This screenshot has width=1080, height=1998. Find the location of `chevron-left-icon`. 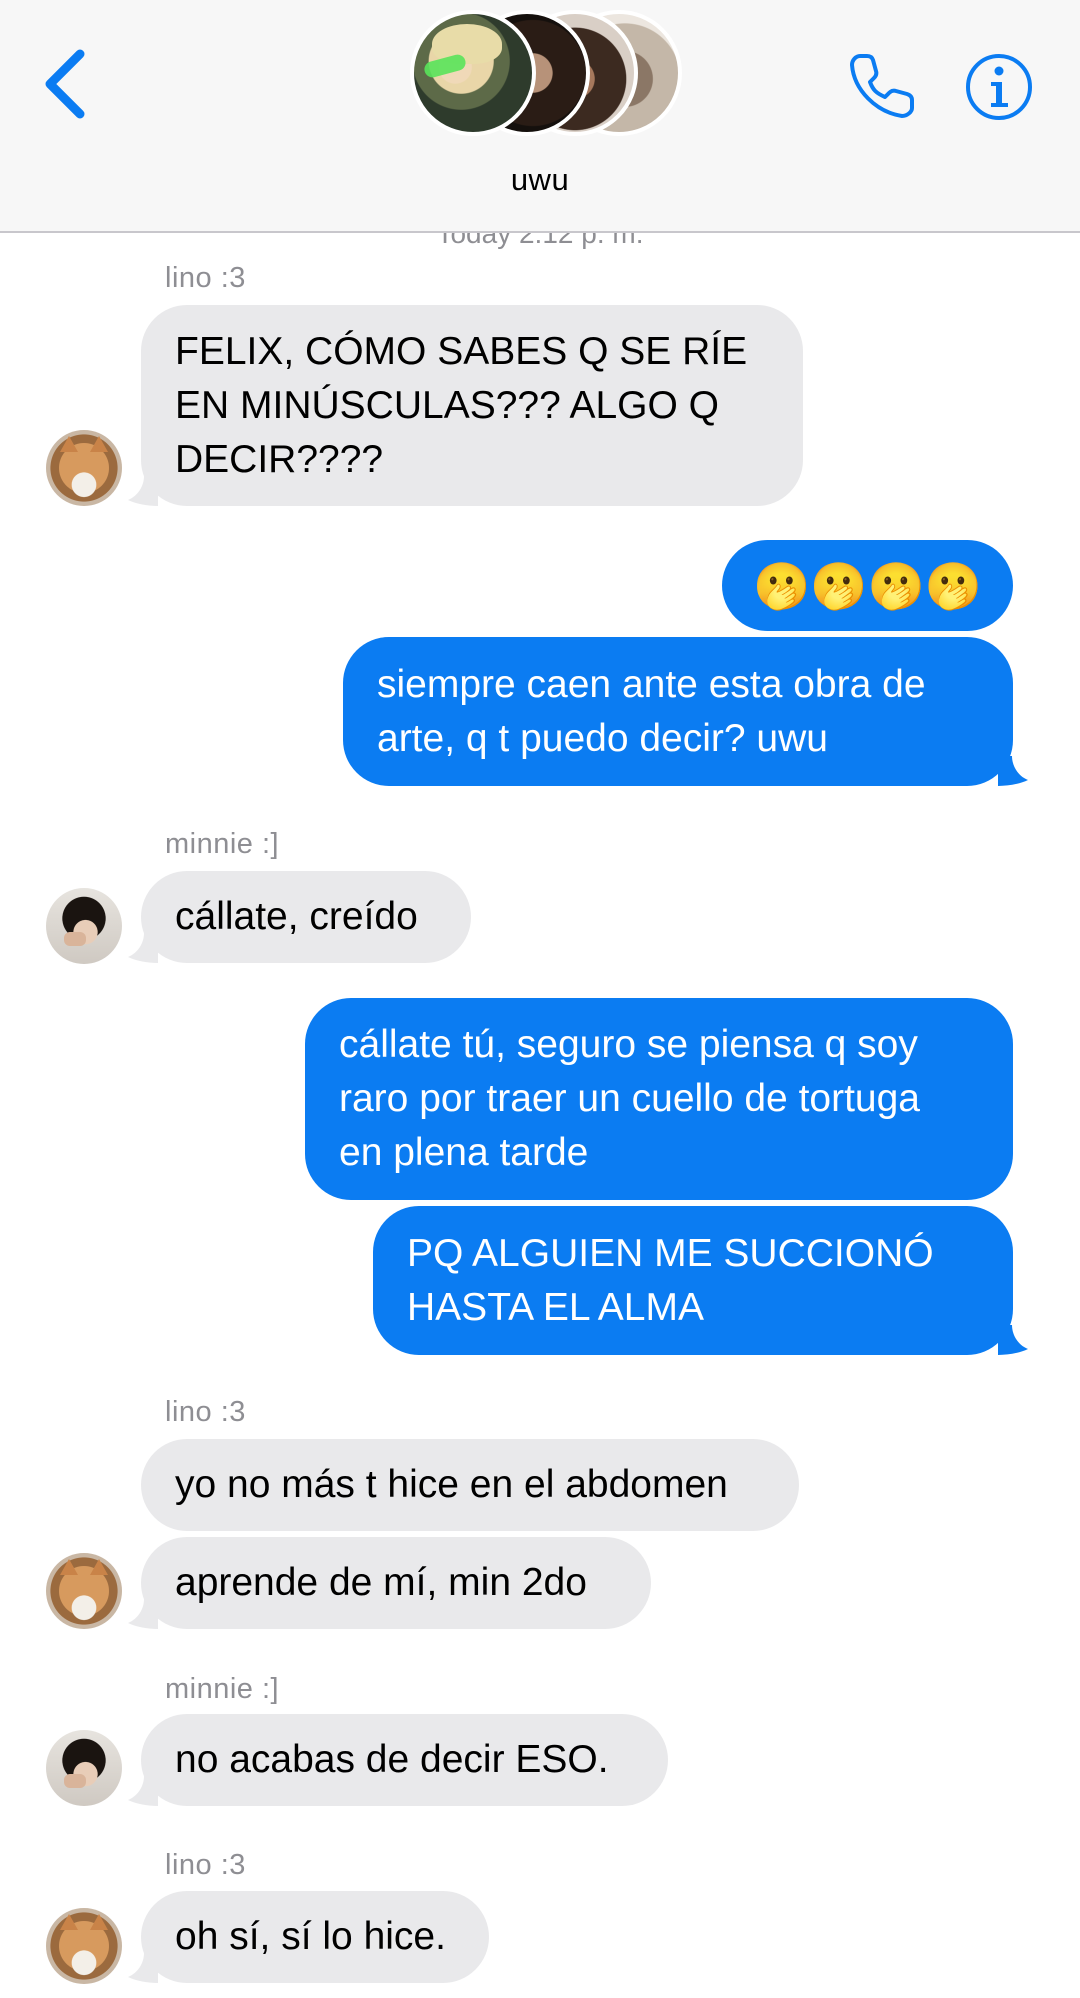

chevron-left-icon is located at coordinates (65, 84).